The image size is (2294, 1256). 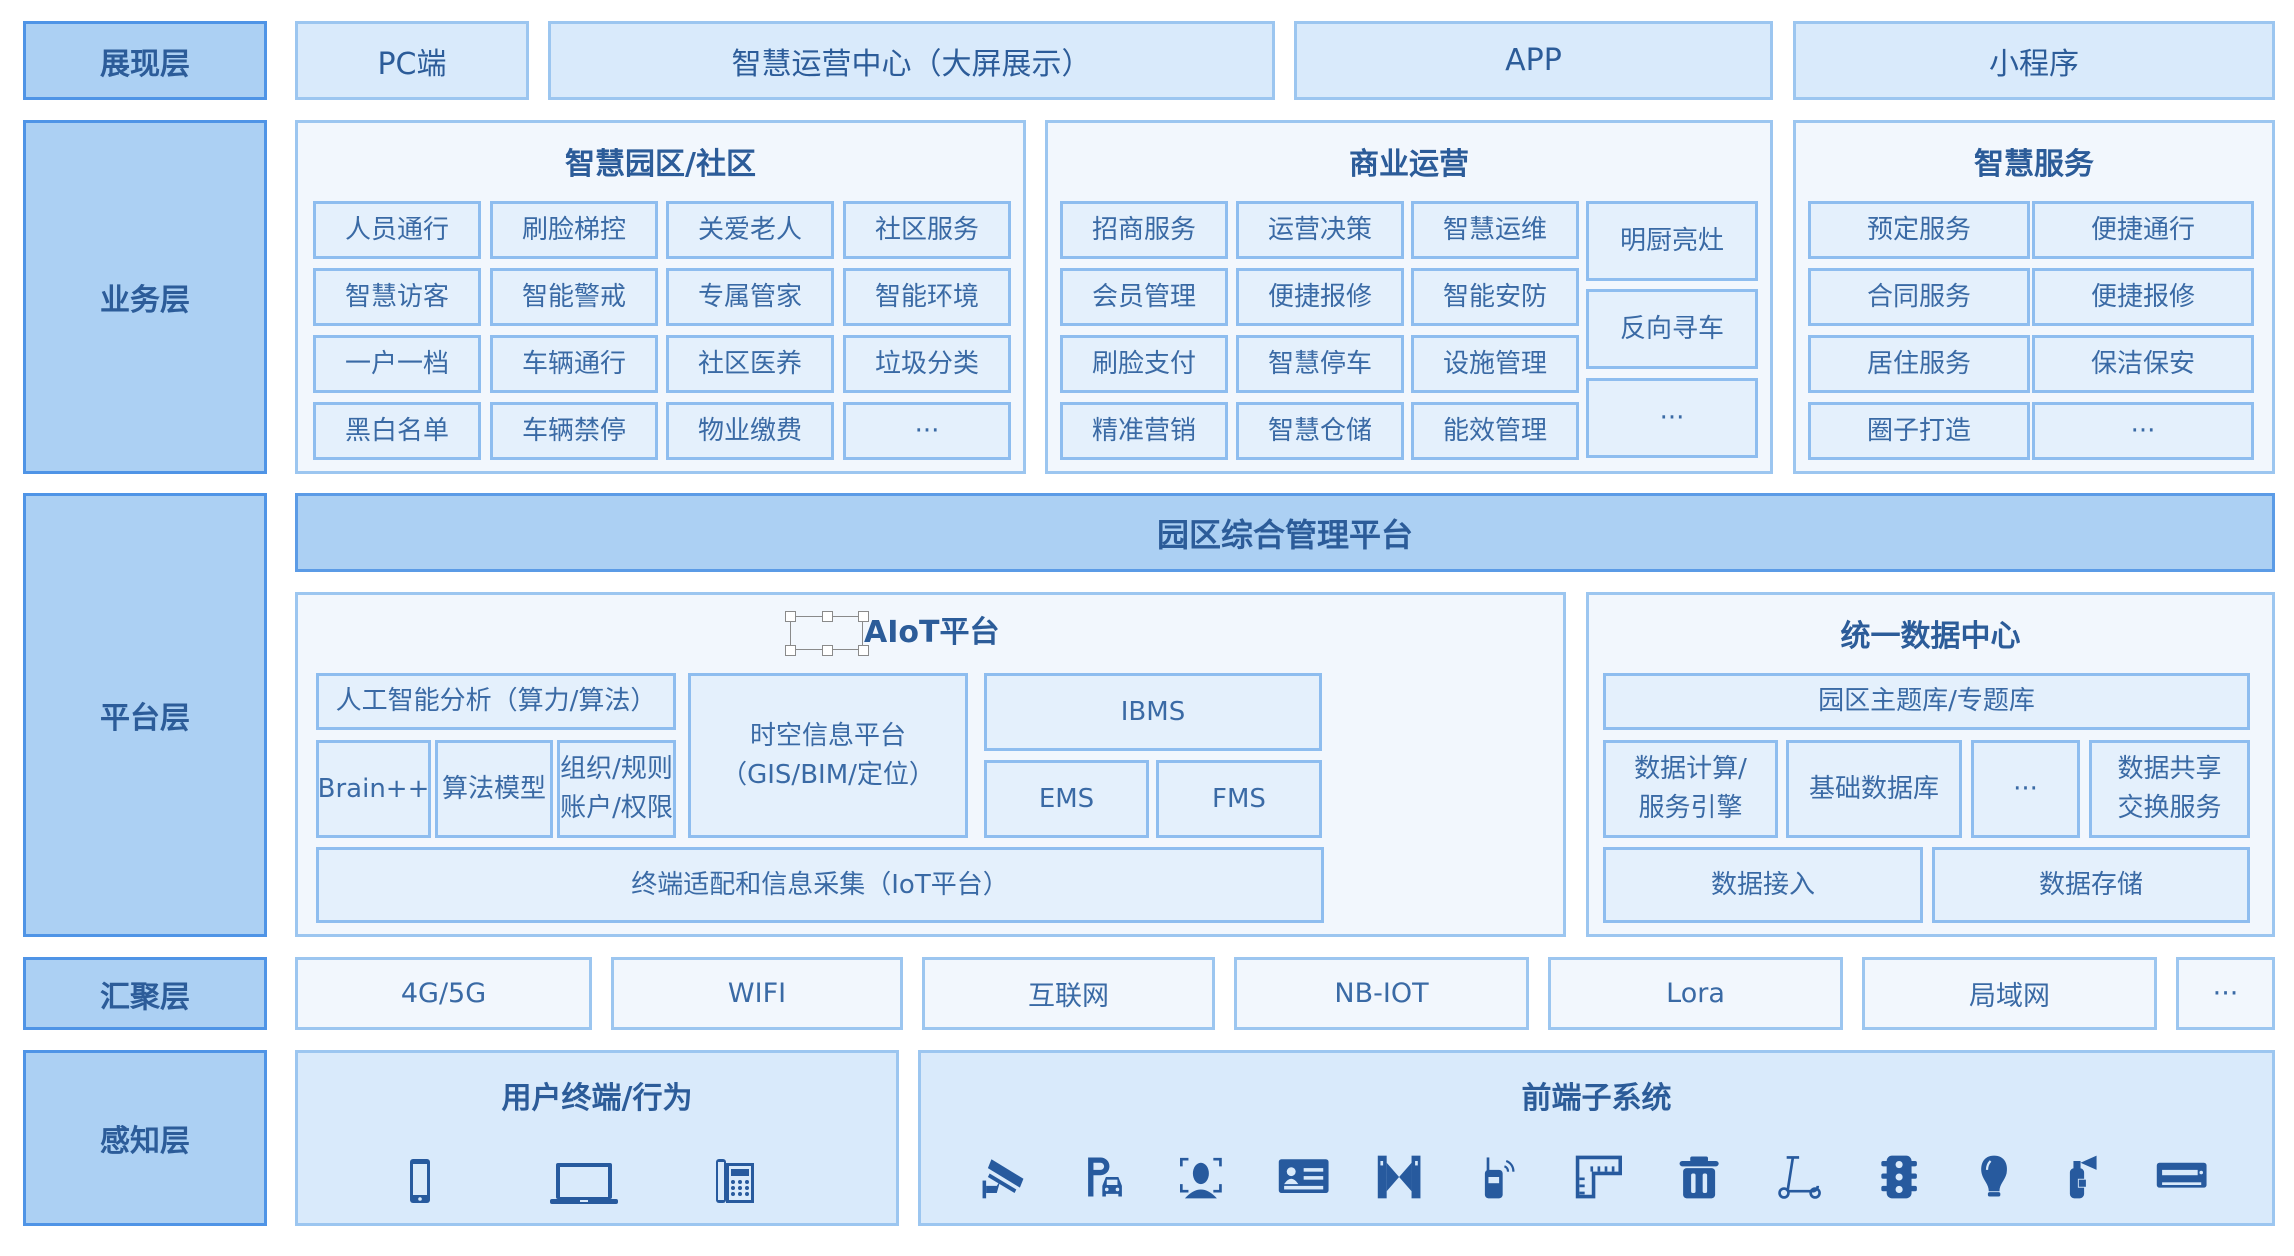 What do you see at coordinates (494, 789) in the screenshot?
I see `algorithm-model: 算法模型` at bounding box center [494, 789].